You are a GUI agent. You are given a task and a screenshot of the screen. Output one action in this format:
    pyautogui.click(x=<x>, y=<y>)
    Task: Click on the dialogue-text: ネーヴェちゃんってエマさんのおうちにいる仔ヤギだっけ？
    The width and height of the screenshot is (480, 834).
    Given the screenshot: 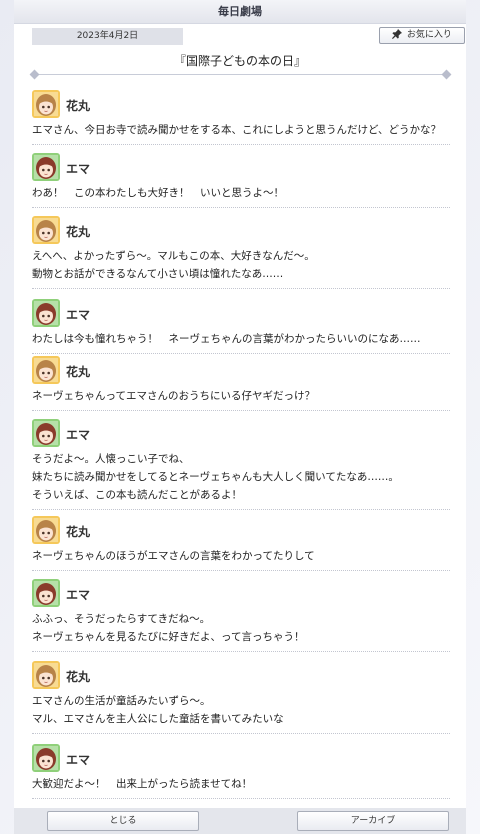 What is the action you would take?
    pyautogui.click(x=173, y=396)
    